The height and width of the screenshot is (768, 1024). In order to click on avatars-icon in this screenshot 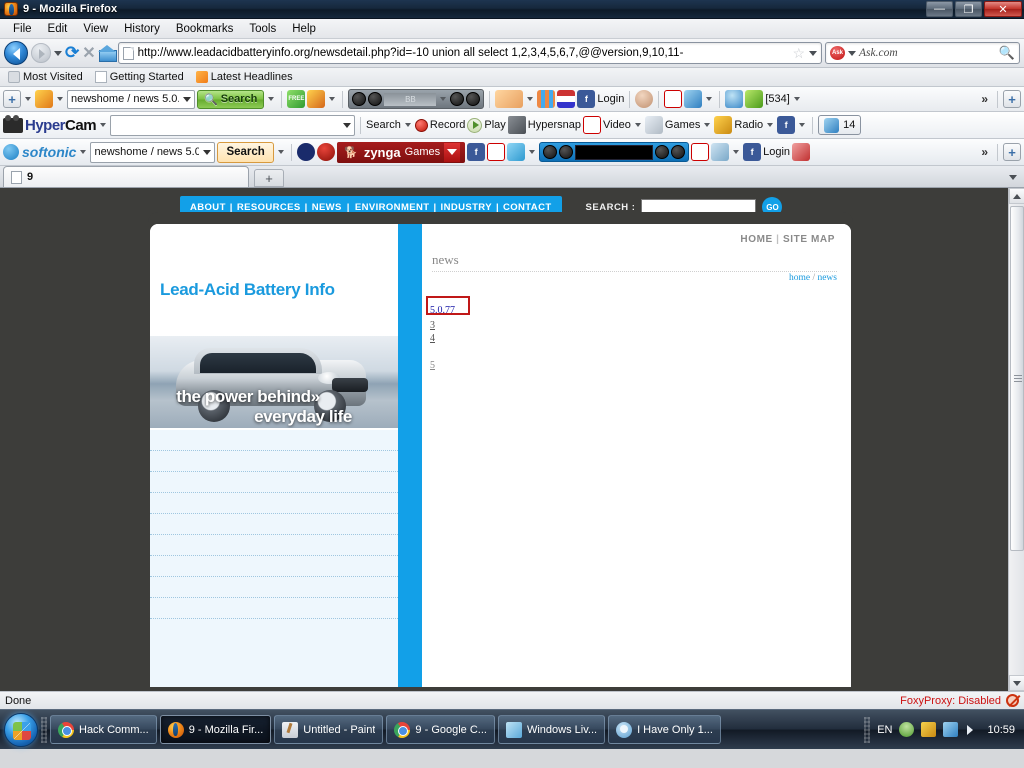, I will do `click(509, 99)`.